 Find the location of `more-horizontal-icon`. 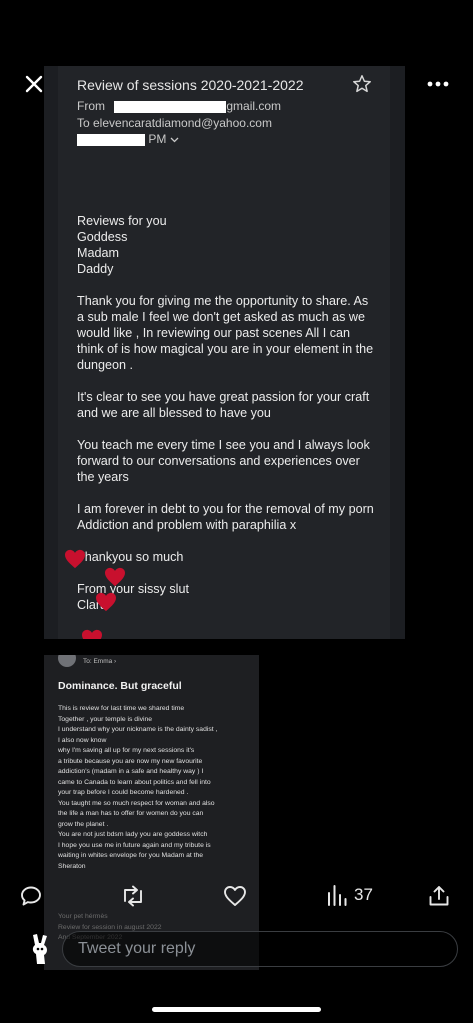

more-horizontal-icon is located at coordinates (438, 84).